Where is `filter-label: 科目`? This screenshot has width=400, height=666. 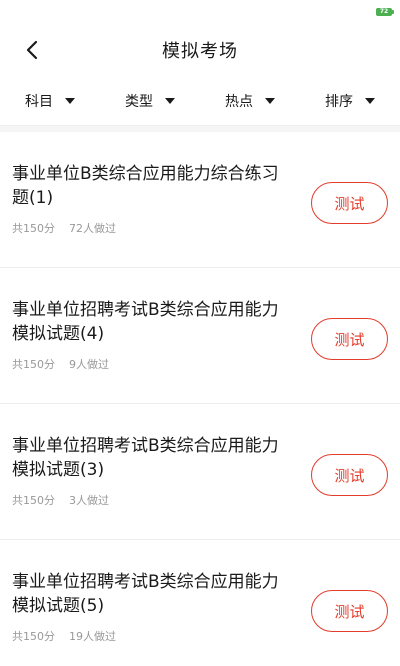 filter-label: 科目 is located at coordinates (39, 101).